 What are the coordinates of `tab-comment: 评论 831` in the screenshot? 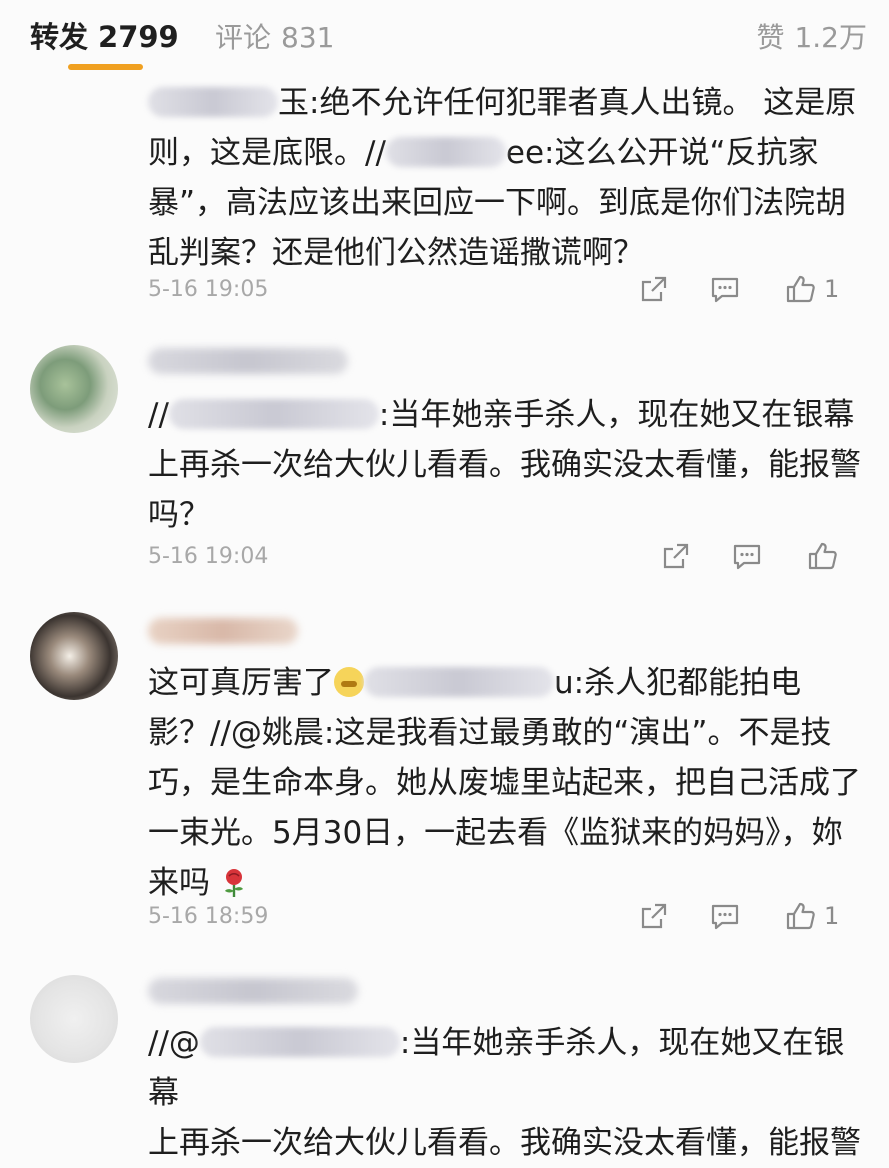 It's located at (274, 36).